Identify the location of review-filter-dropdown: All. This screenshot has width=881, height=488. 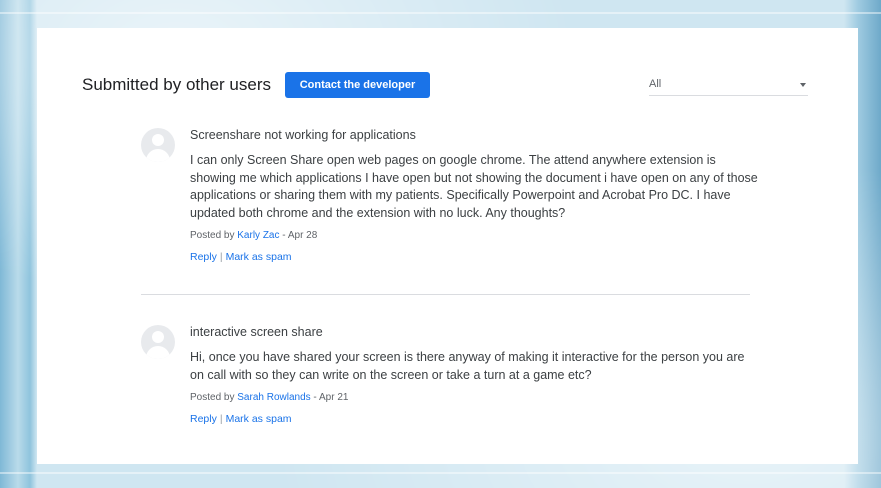
(728, 86).